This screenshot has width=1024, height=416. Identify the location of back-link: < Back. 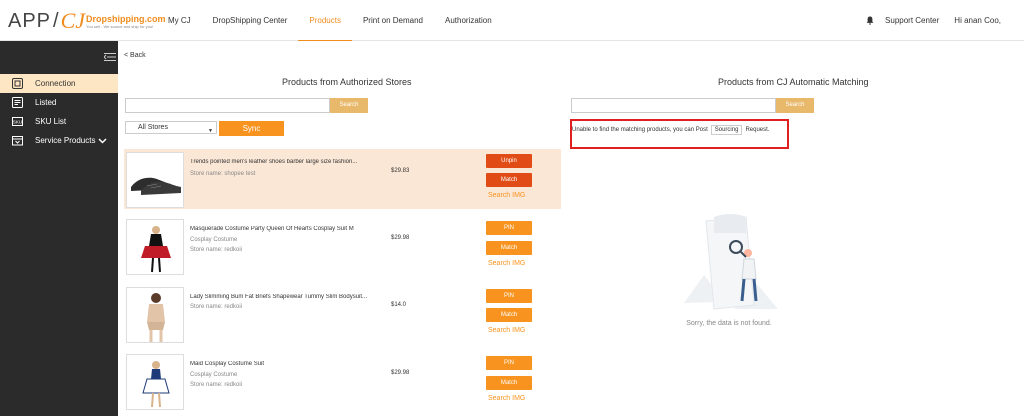
(135, 55).